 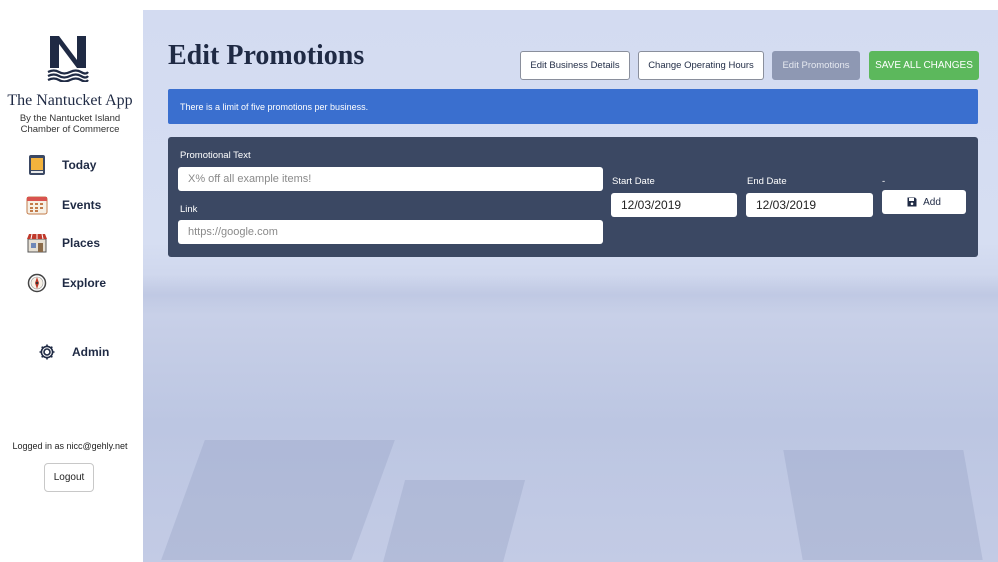 What do you see at coordinates (70, 118) in the screenshot?
I see `app-subtitle-line1: By the Nantucket Island` at bounding box center [70, 118].